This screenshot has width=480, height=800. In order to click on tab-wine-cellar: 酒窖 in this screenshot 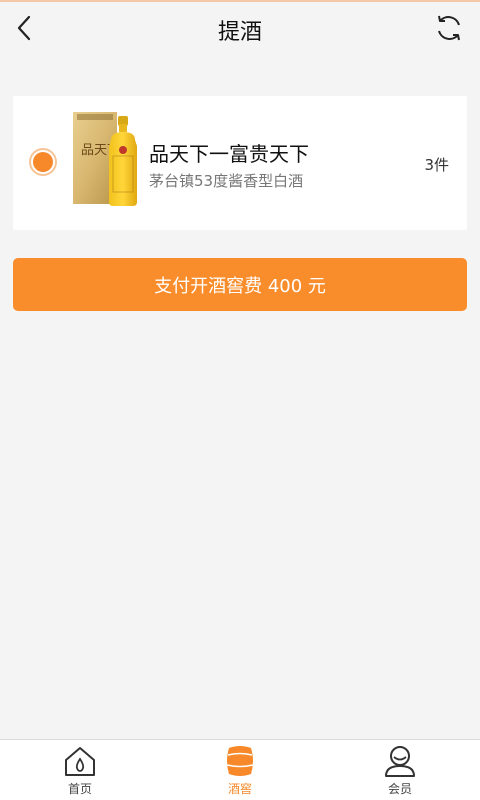, I will do `click(240, 770)`.